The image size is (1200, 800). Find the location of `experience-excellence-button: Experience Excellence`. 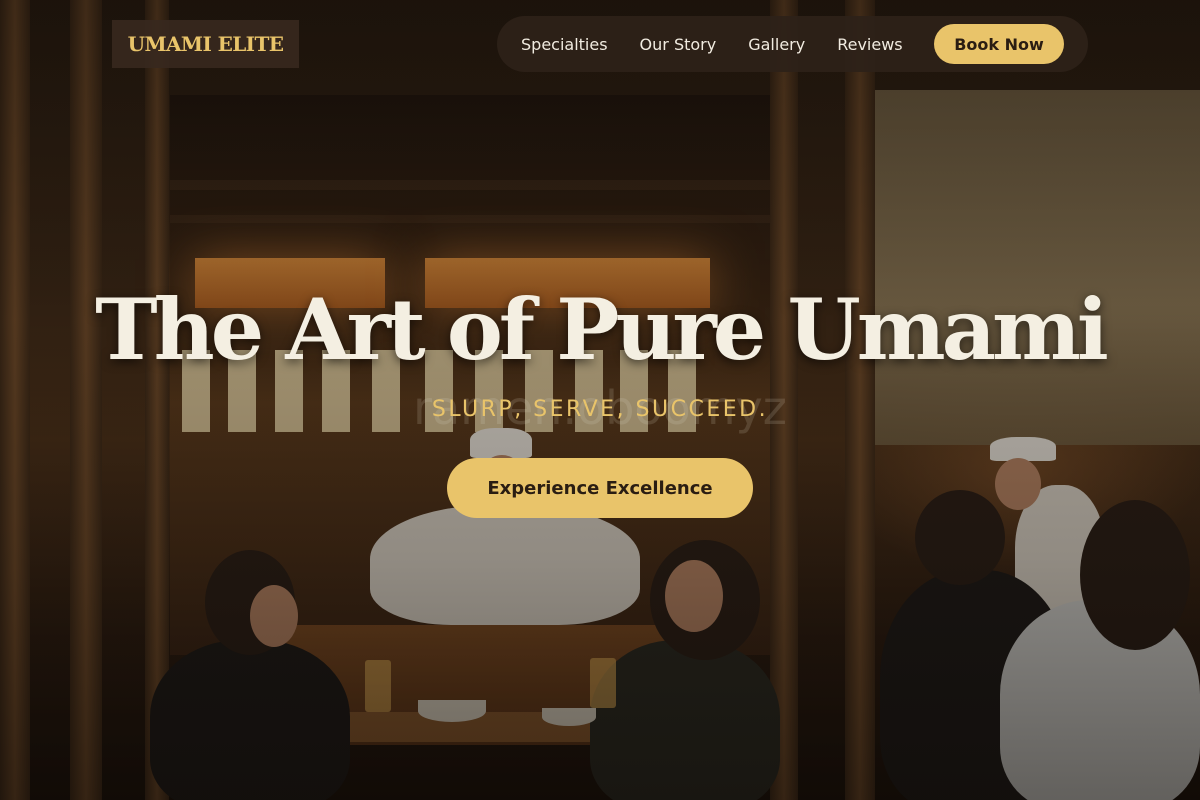

experience-excellence-button: Experience Excellence is located at coordinates (600, 488).